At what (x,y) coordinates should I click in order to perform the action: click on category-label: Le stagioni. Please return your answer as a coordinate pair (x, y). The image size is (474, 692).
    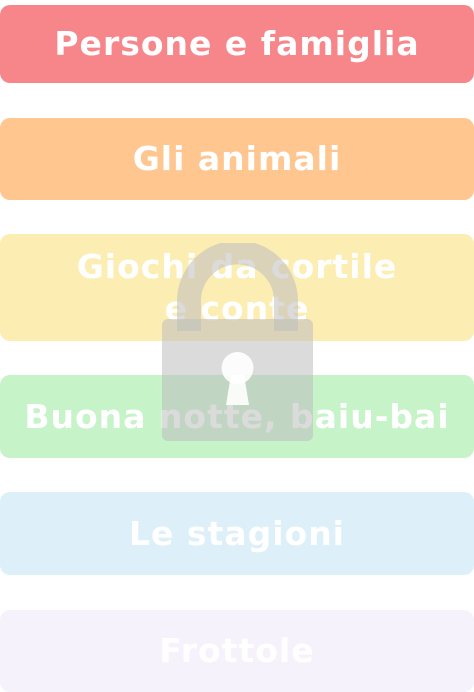
    Looking at the image, I should click on (237, 533).